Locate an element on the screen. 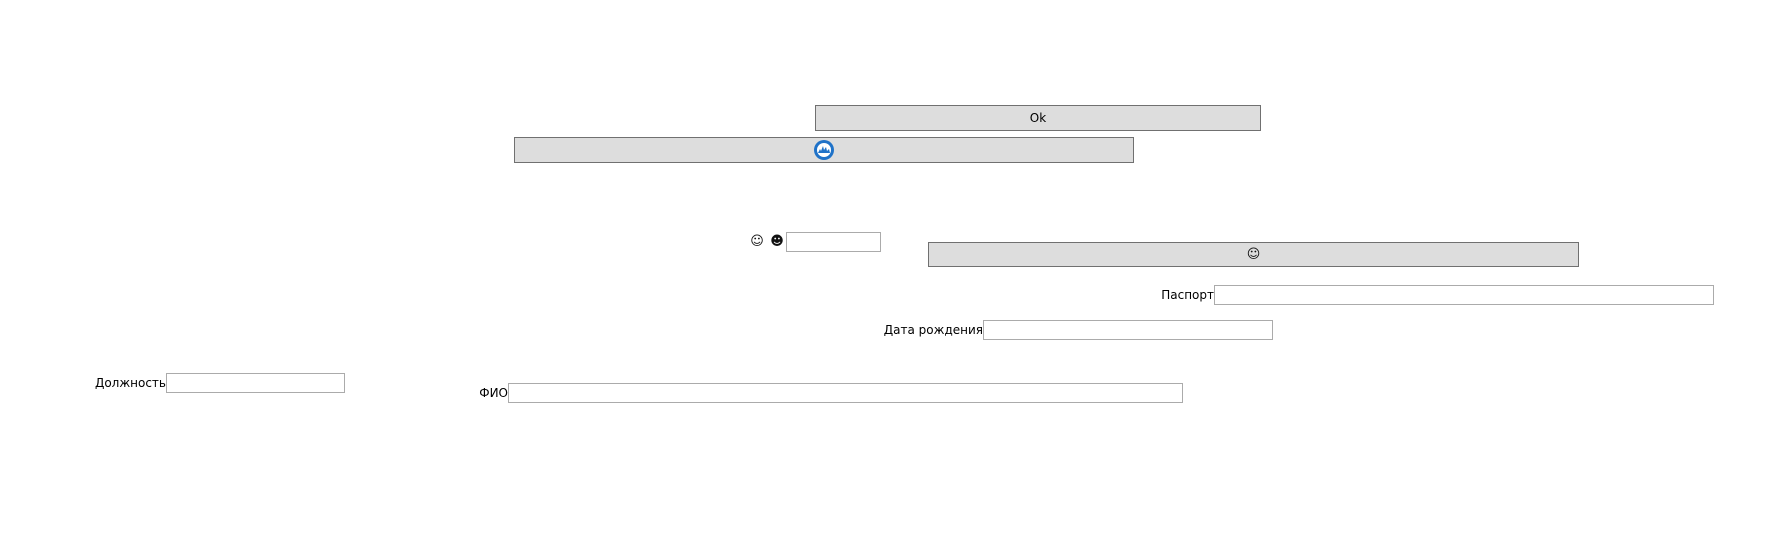 This screenshot has width=1783, height=543. birth-date-field is located at coordinates (1128, 330).